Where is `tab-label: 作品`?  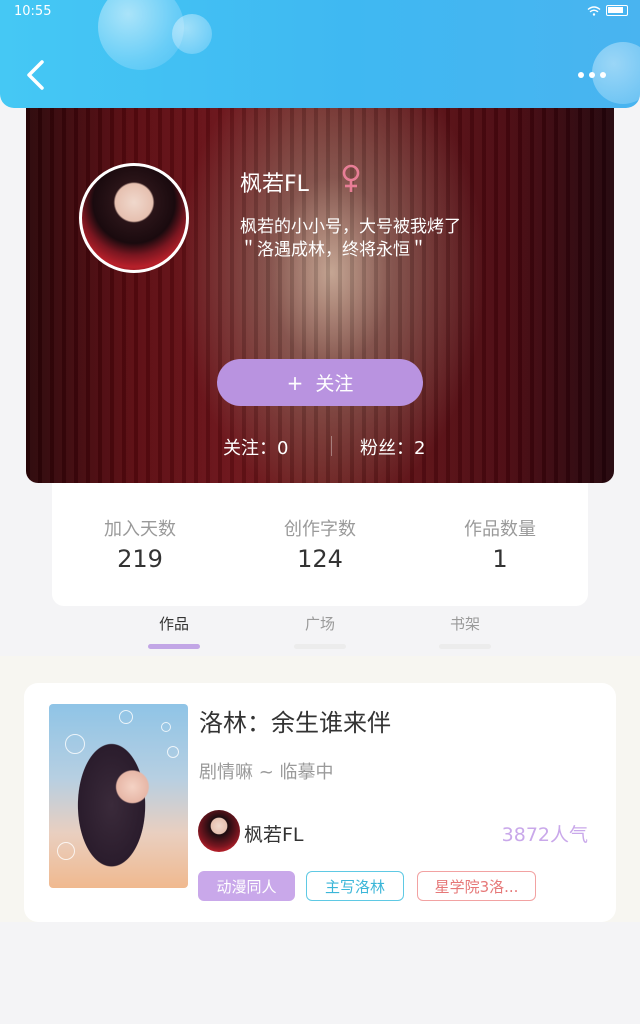
tab-label: 作品 is located at coordinates (173, 624).